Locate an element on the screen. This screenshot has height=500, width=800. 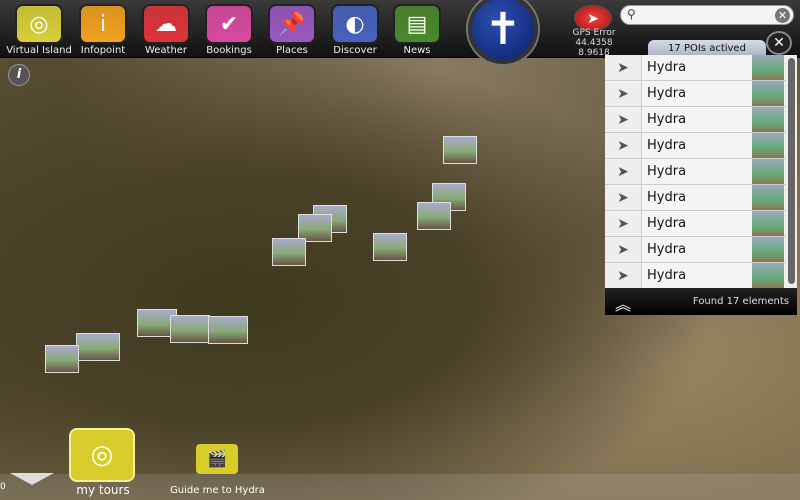
toolbar-weather-label: Weather is located at coordinates (166, 50).